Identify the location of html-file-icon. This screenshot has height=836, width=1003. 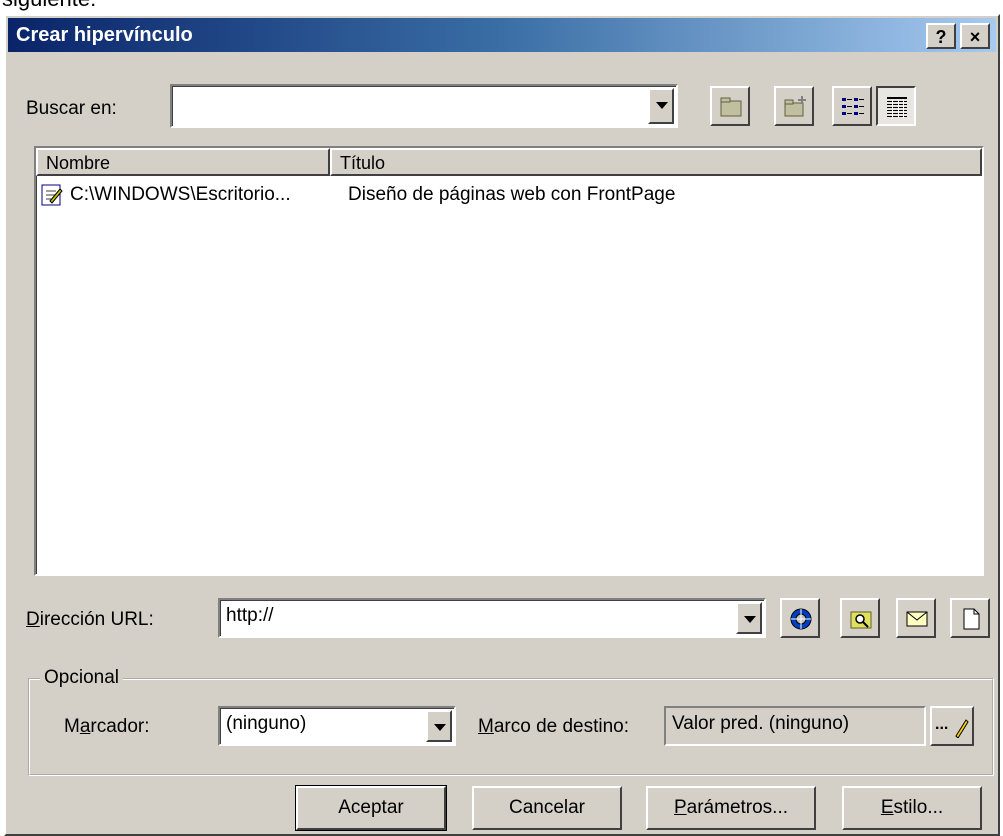
(52, 195).